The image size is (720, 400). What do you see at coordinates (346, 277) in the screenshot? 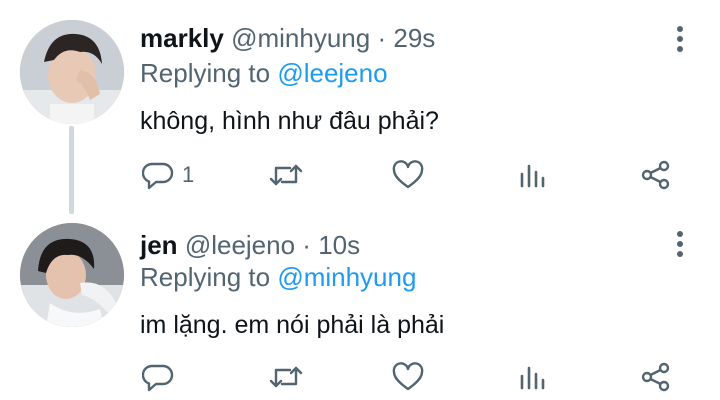
I see `mention-link: @minhyung` at bounding box center [346, 277].